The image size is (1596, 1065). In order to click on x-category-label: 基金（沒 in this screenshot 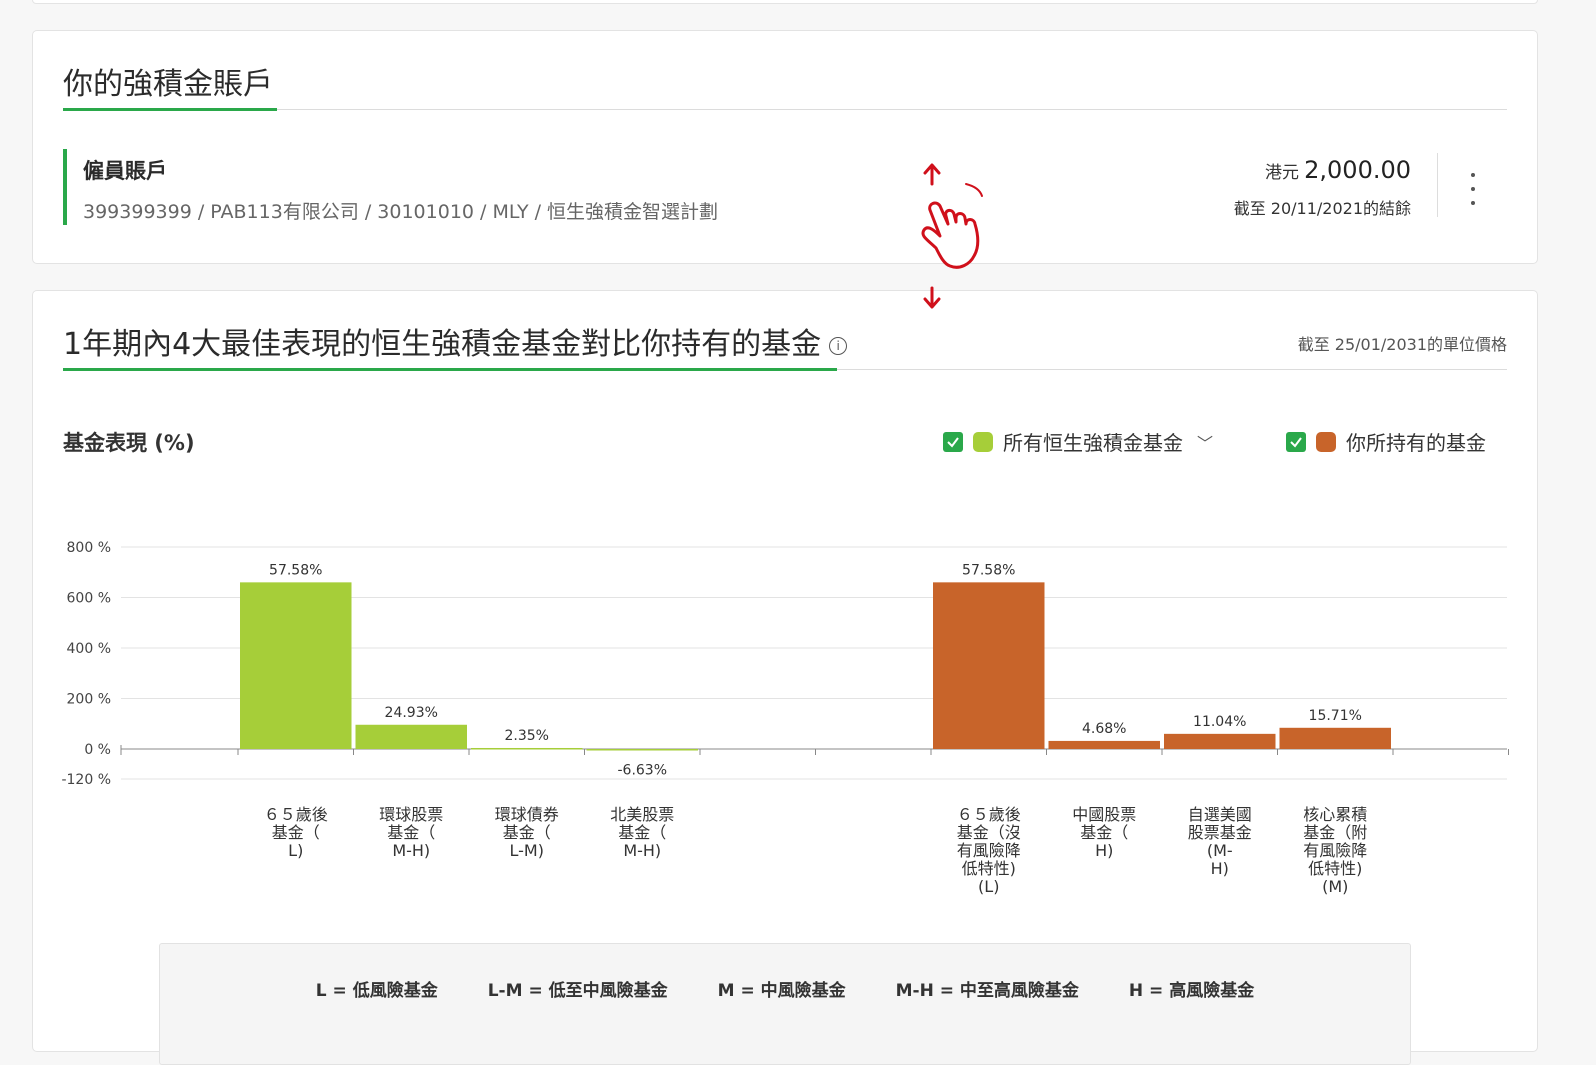, I will do `click(989, 832)`.